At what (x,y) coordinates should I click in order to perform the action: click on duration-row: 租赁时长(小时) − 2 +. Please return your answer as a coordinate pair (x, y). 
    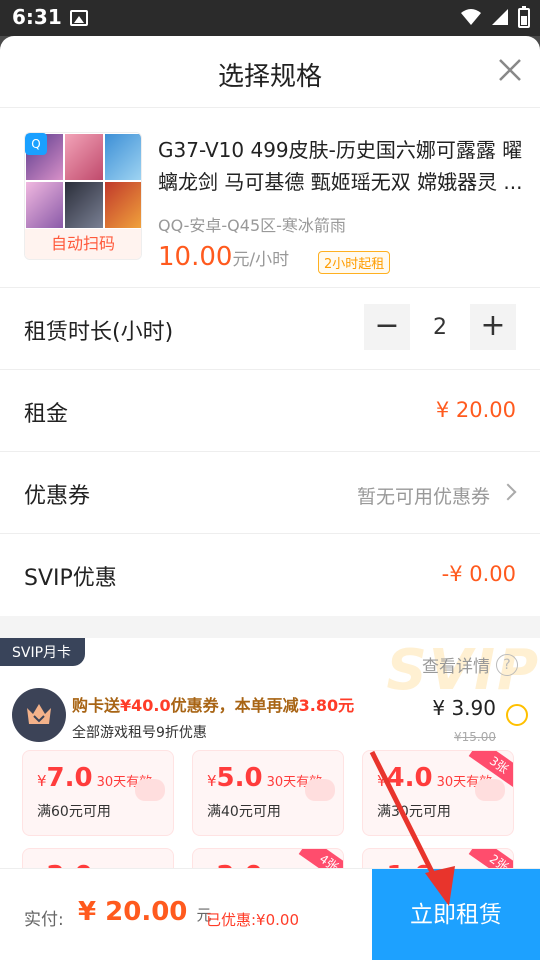
    Looking at the image, I should click on (270, 329).